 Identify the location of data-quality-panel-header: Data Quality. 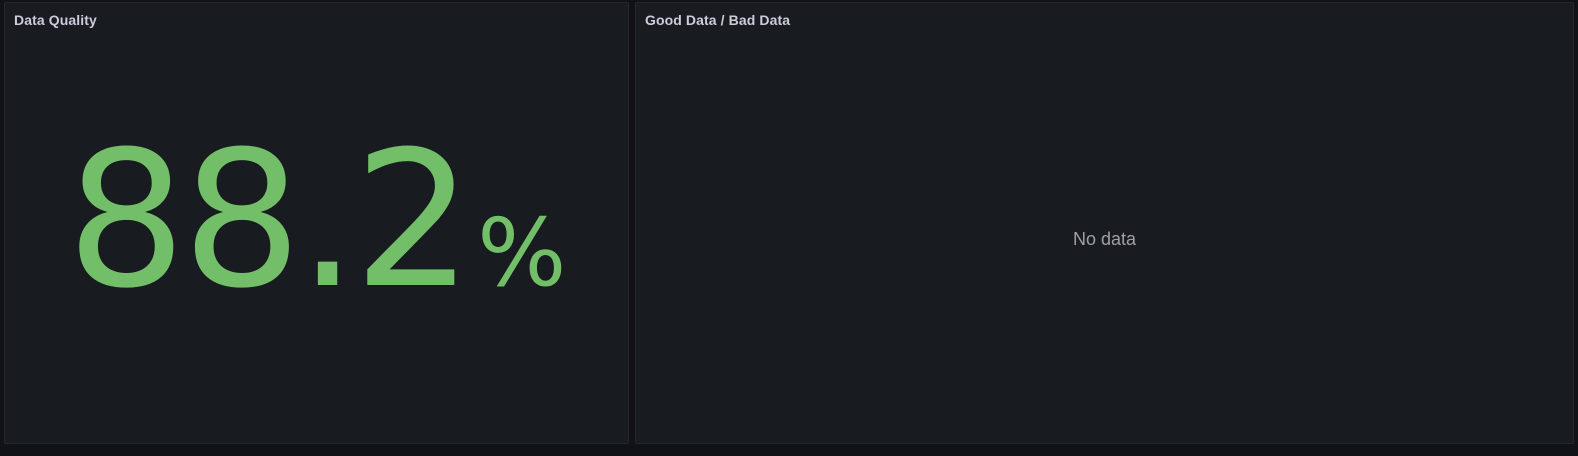
(316, 19).